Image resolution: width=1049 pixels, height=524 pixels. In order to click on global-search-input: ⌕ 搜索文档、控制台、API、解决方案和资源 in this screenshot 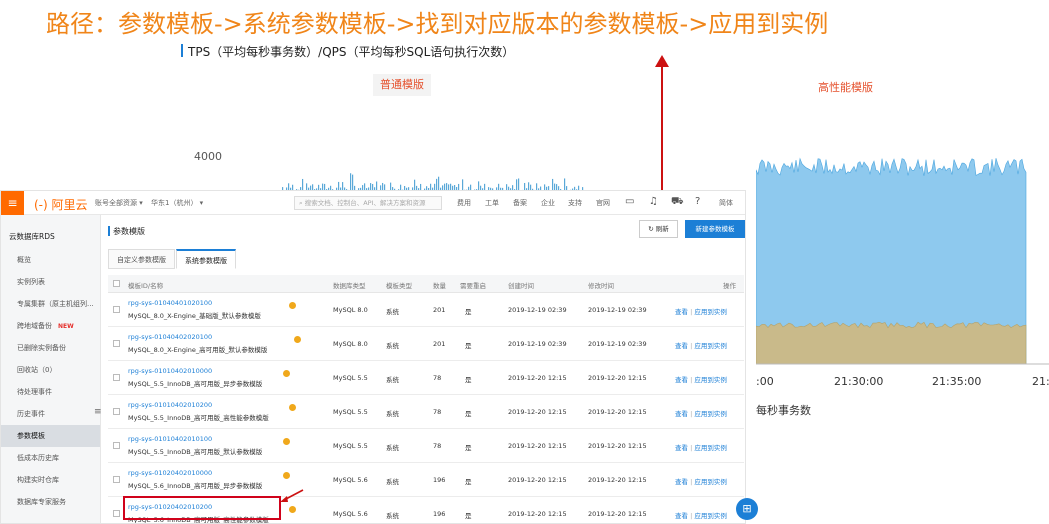, I will do `click(368, 203)`.